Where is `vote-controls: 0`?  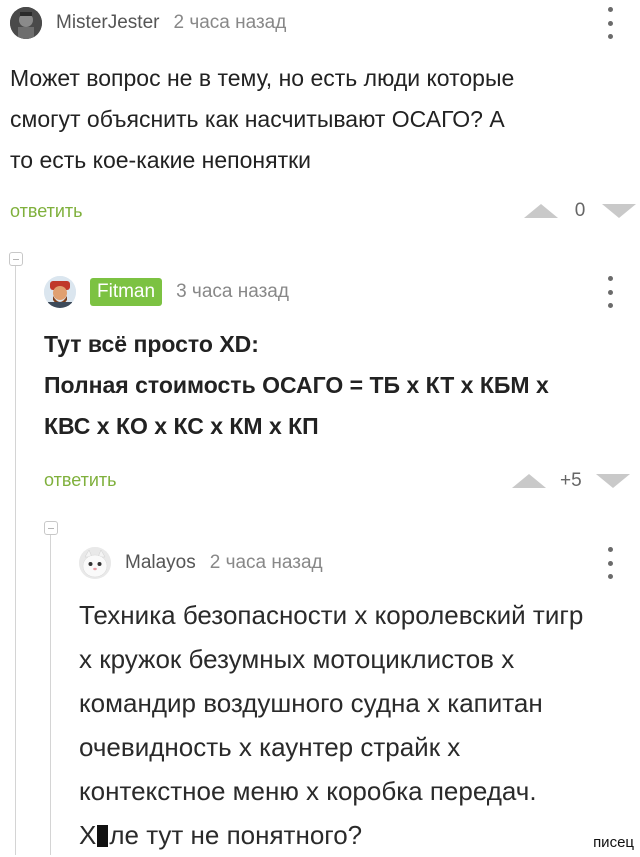
vote-controls: 0 is located at coordinates (580, 211).